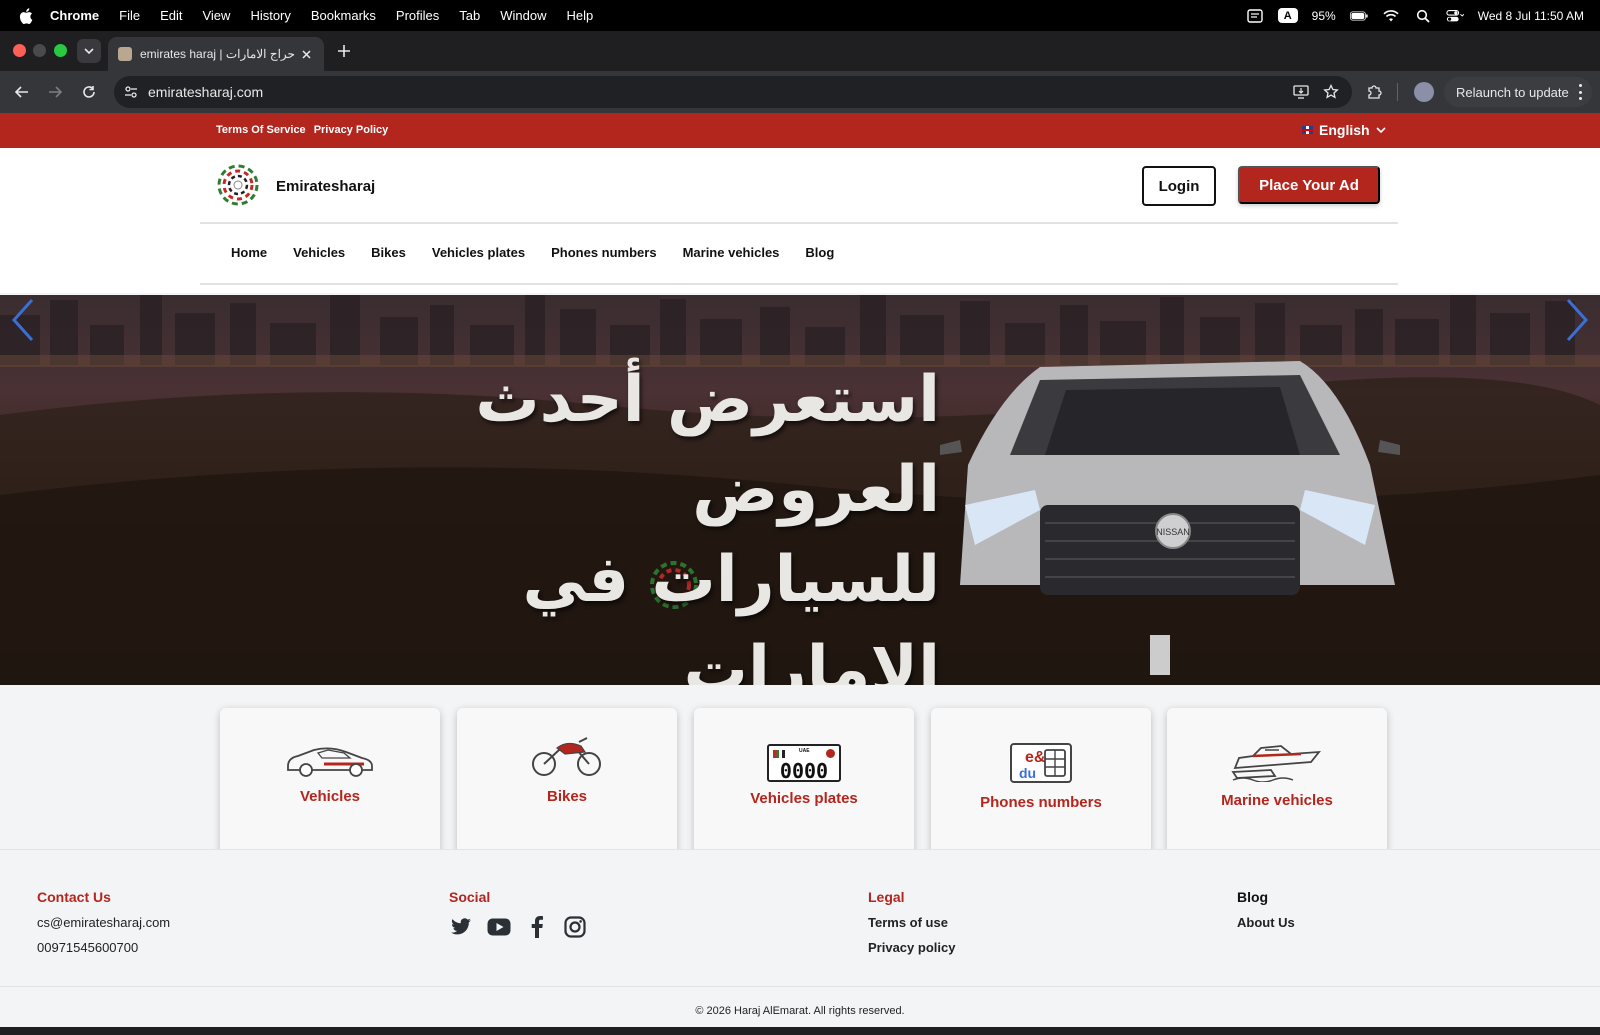 The width and height of the screenshot is (1600, 1035). Describe the element at coordinates (89, 51) in the screenshot. I see `tab-search-chevron-icon` at that location.